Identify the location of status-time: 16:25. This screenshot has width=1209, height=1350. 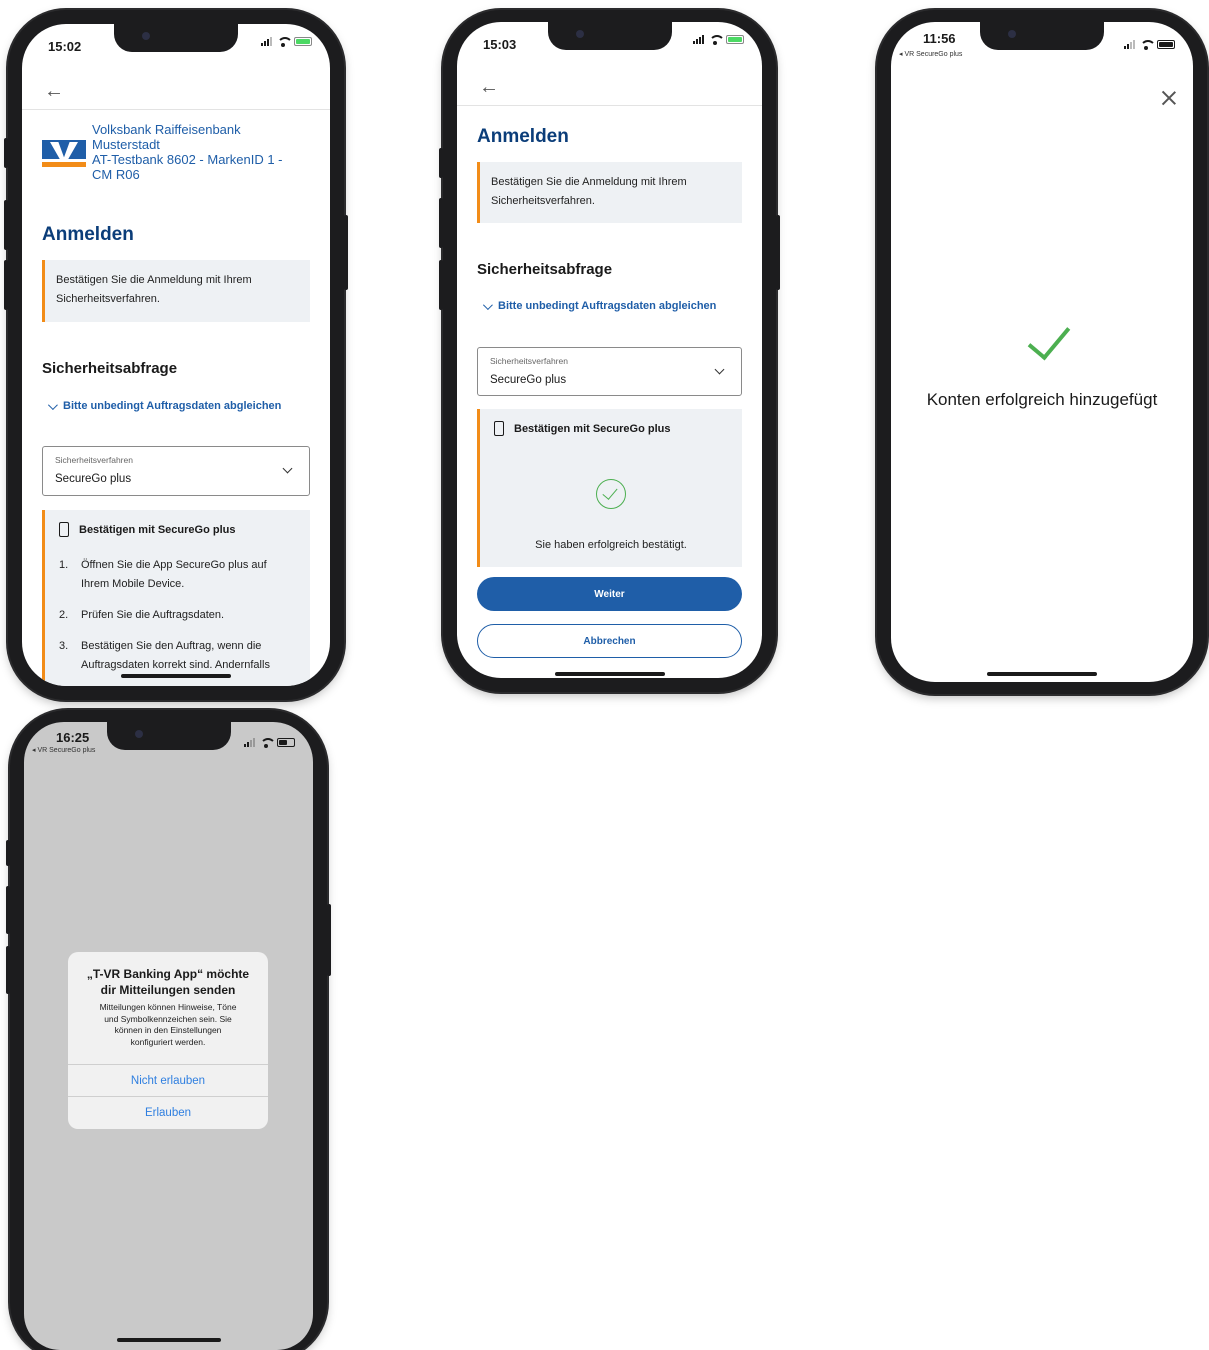
(73, 737).